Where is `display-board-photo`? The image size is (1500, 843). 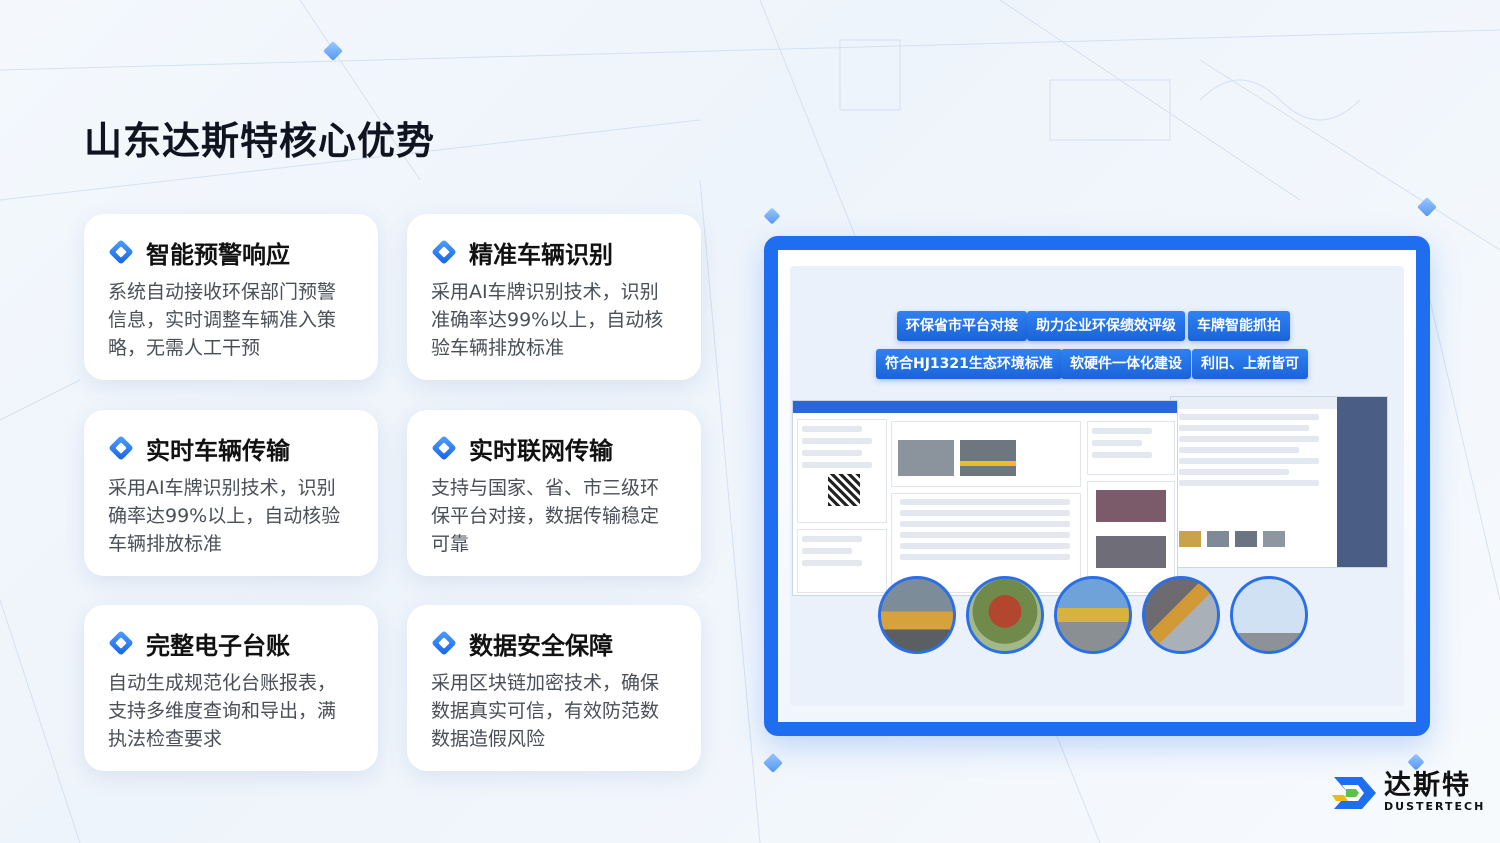 display-board-photo is located at coordinates (1005, 615).